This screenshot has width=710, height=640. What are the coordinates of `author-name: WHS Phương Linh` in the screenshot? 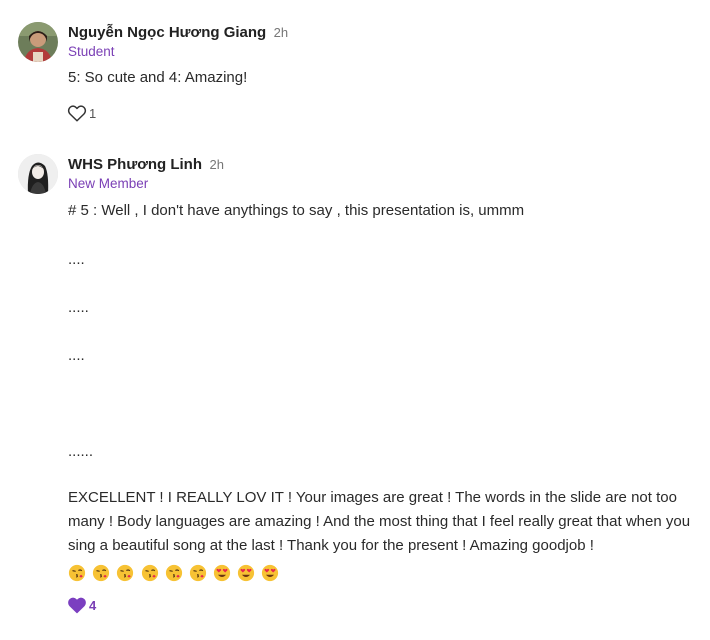 It's located at (135, 164).